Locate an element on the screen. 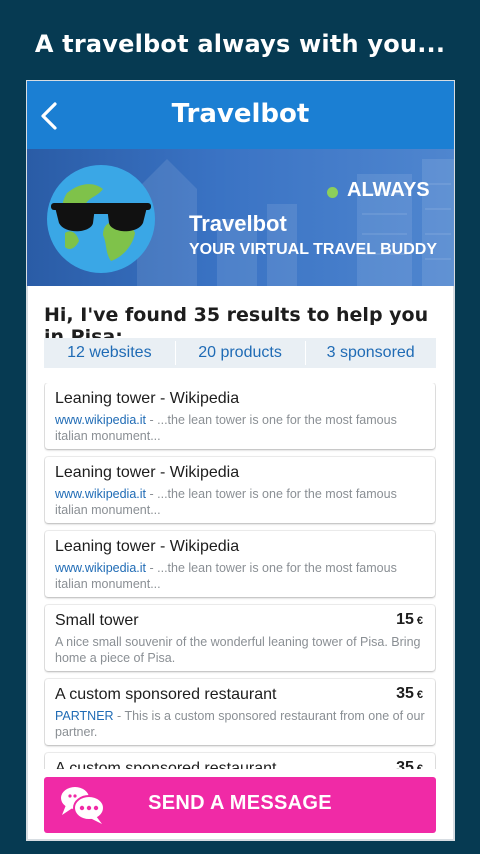  bot-name: Travelbot is located at coordinates (238, 223).